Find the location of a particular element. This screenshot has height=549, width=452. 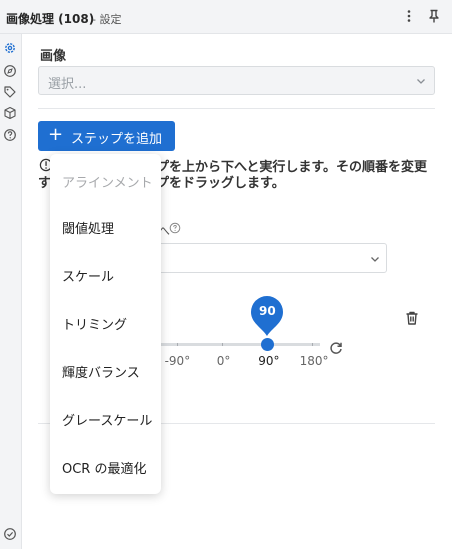

slider-tick-label: 0° is located at coordinates (223, 361).